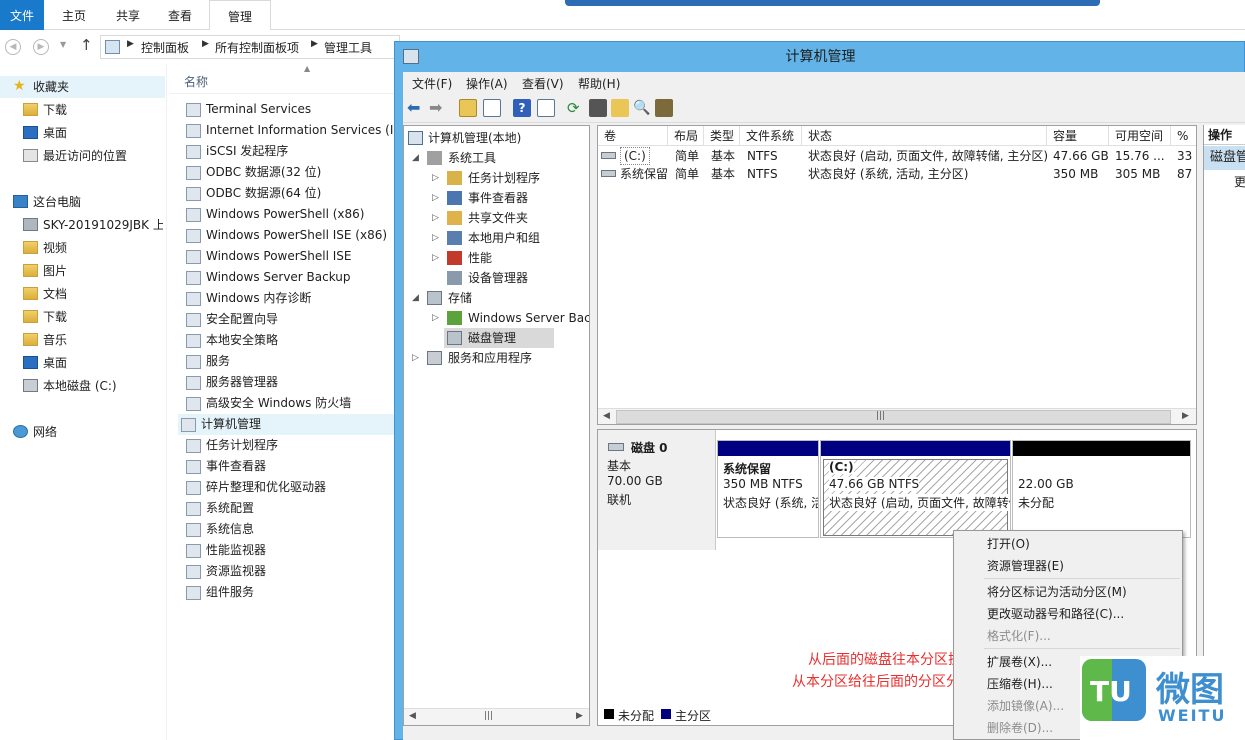  What do you see at coordinates (348, 47) in the screenshot?
I see `breadcrumb-admin-tools: 管理工具` at bounding box center [348, 47].